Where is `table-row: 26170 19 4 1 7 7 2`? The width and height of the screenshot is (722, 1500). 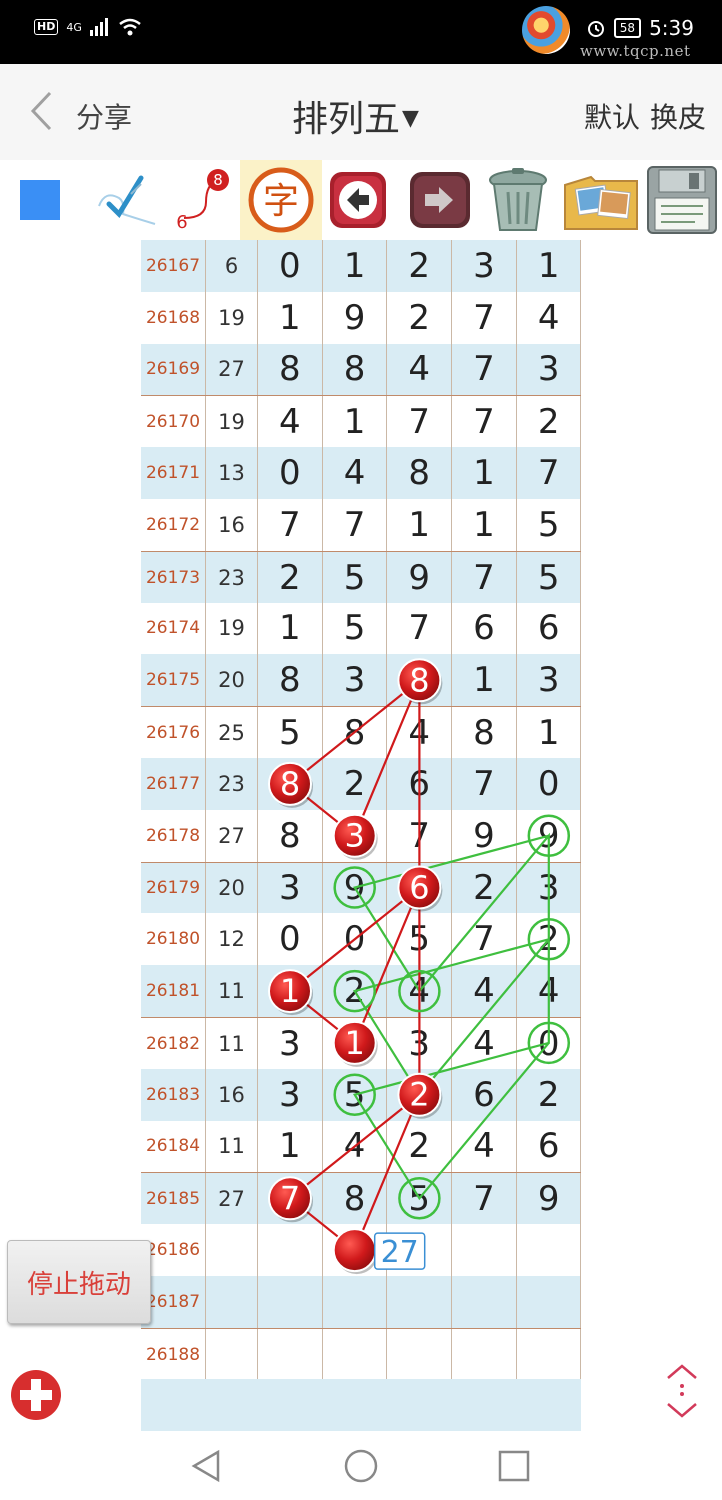
table-row: 26170 19 4 1 7 7 2 is located at coordinates (361, 422).